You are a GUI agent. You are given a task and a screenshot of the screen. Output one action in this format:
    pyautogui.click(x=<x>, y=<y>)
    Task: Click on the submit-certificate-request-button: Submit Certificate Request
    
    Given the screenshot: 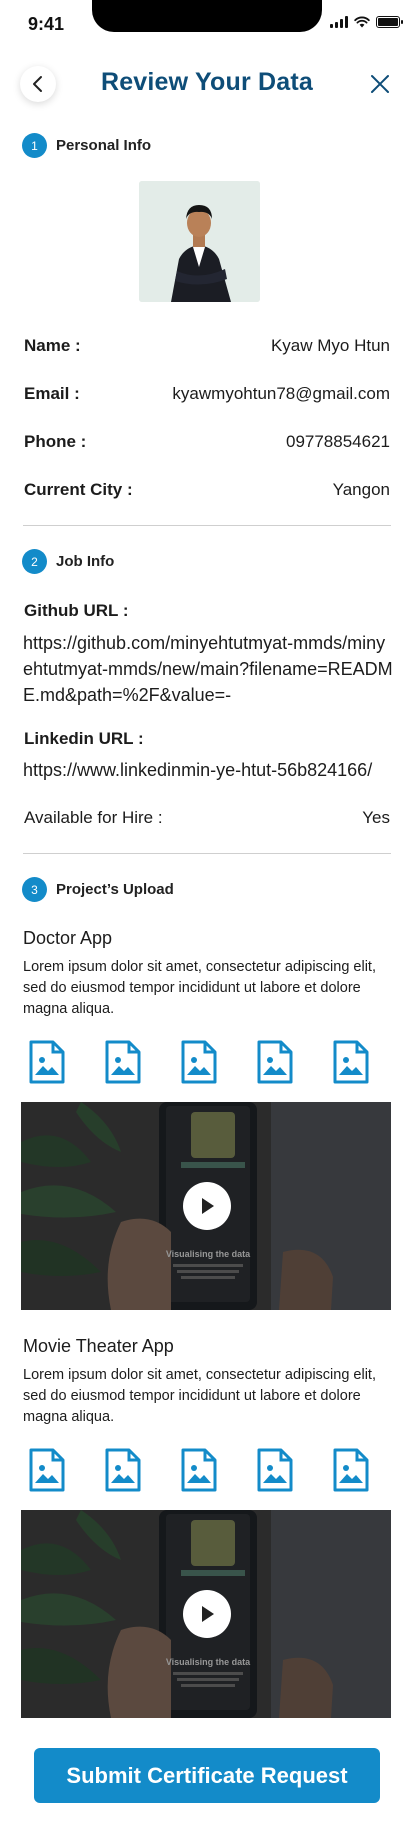 What is the action you would take?
    pyautogui.click(x=207, y=1775)
    